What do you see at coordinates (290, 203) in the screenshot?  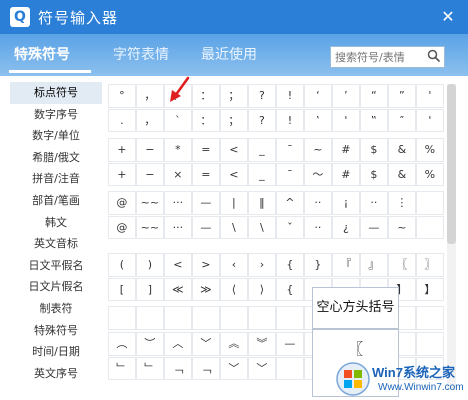 I see `symbol-cell: ^` at bounding box center [290, 203].